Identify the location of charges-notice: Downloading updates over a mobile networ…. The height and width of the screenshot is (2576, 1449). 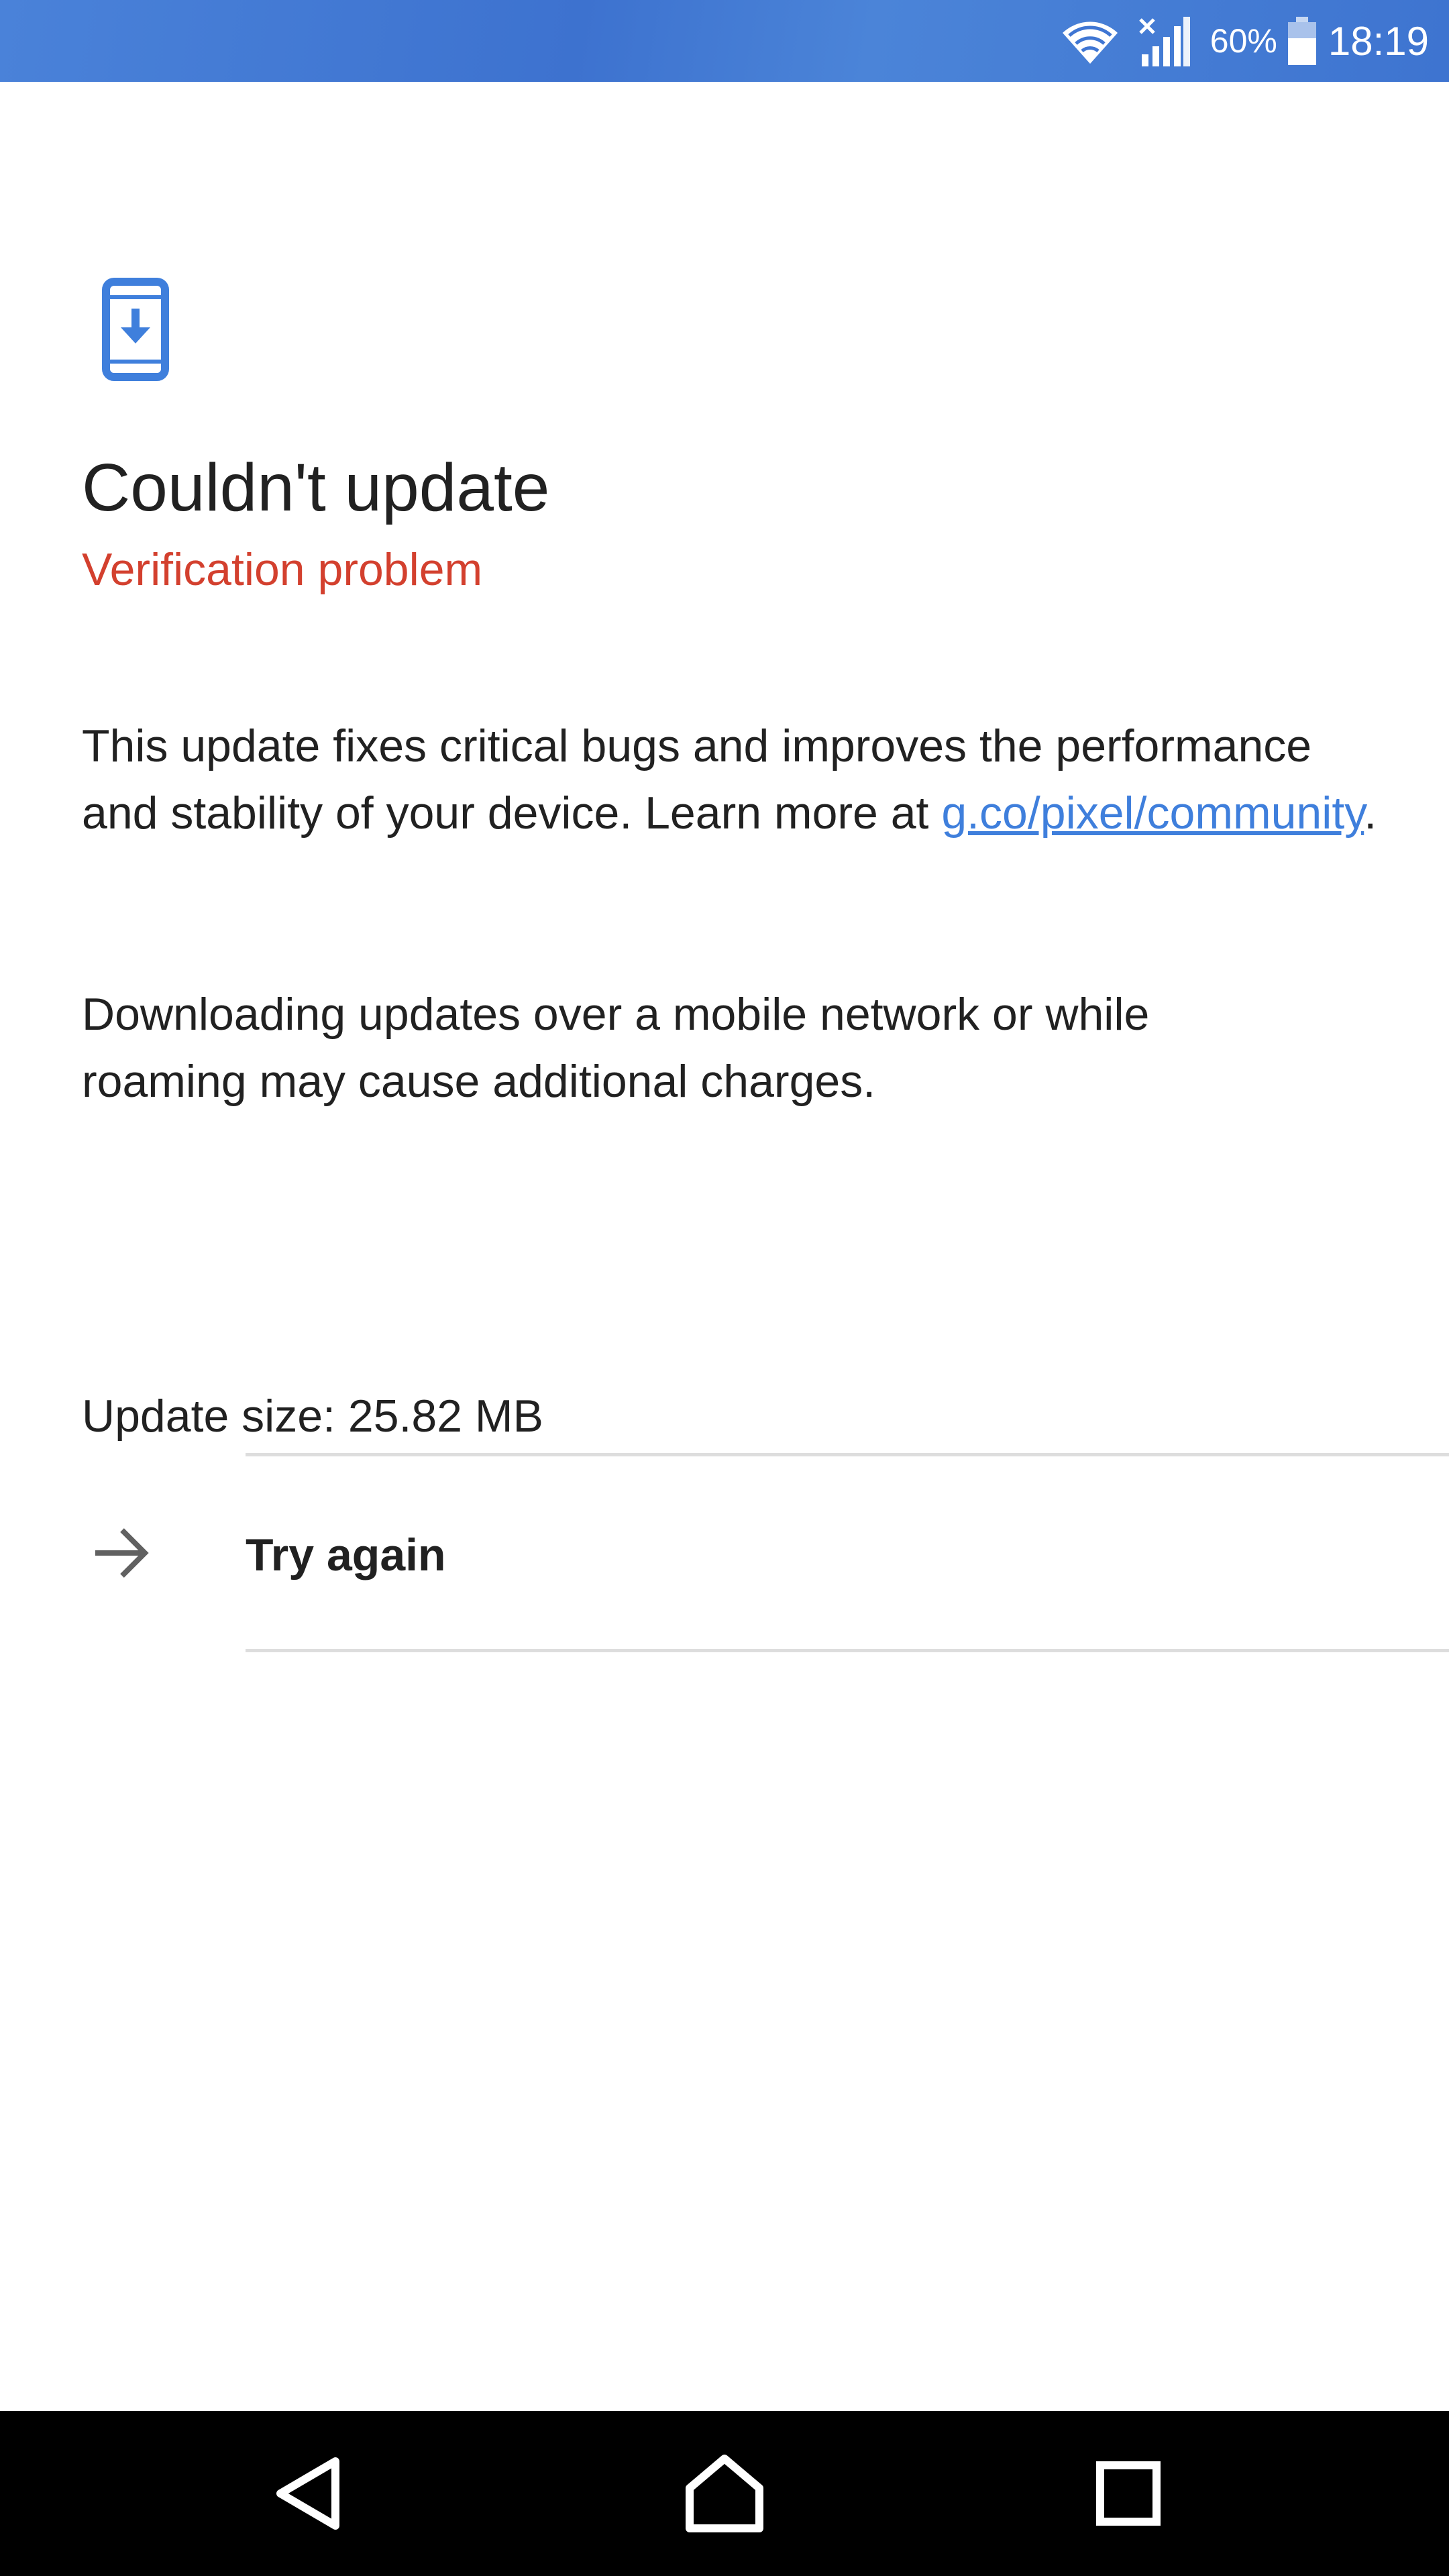
(616, 1048).